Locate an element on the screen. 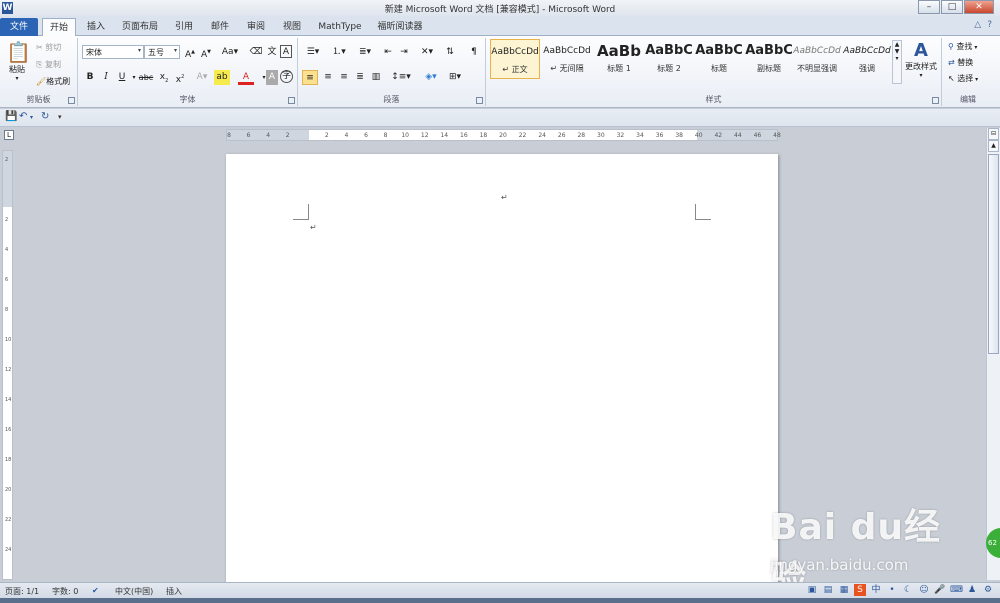  copy-button: ⎘ 复制 is located at coordinates (48, 64).